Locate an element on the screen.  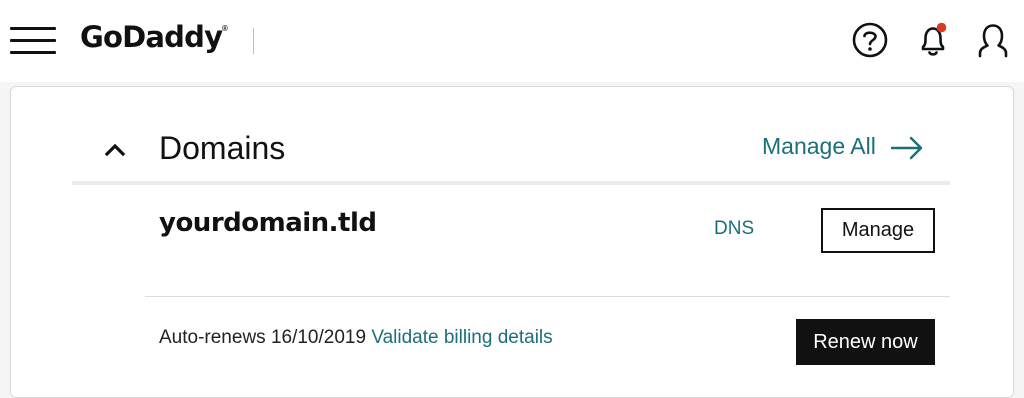
renew-now-button: Renew now is located at coordinates (865, 342).